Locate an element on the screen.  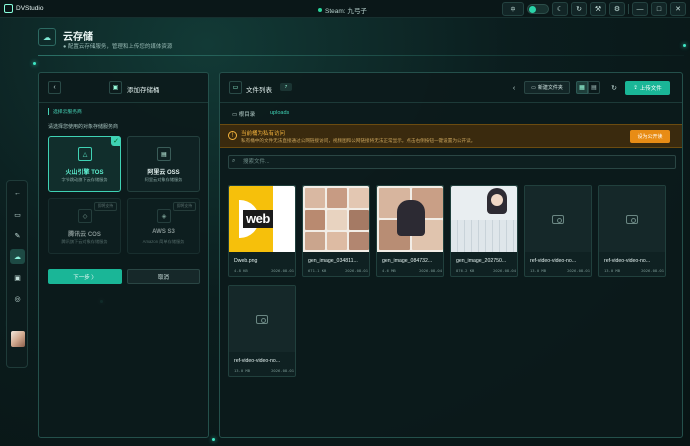
aws-logo-icon: ◈ is located at coordinates (164, 216).